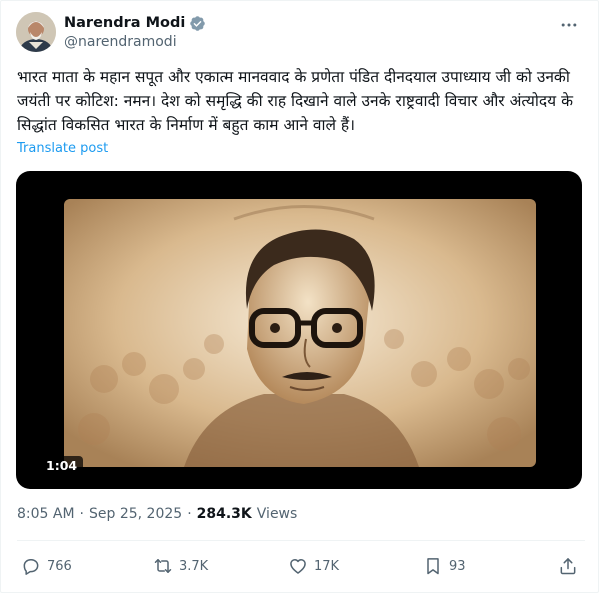 This screenshot has height=593, width=599. I want to click on video-duration: 1:04, so click(62, 465).